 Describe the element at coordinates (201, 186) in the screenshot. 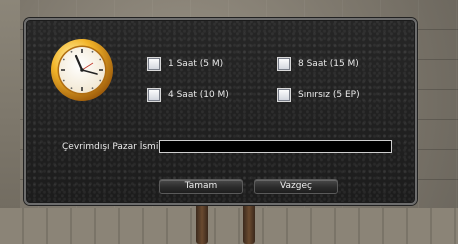

I see `ok-button: Tamam` at that location.